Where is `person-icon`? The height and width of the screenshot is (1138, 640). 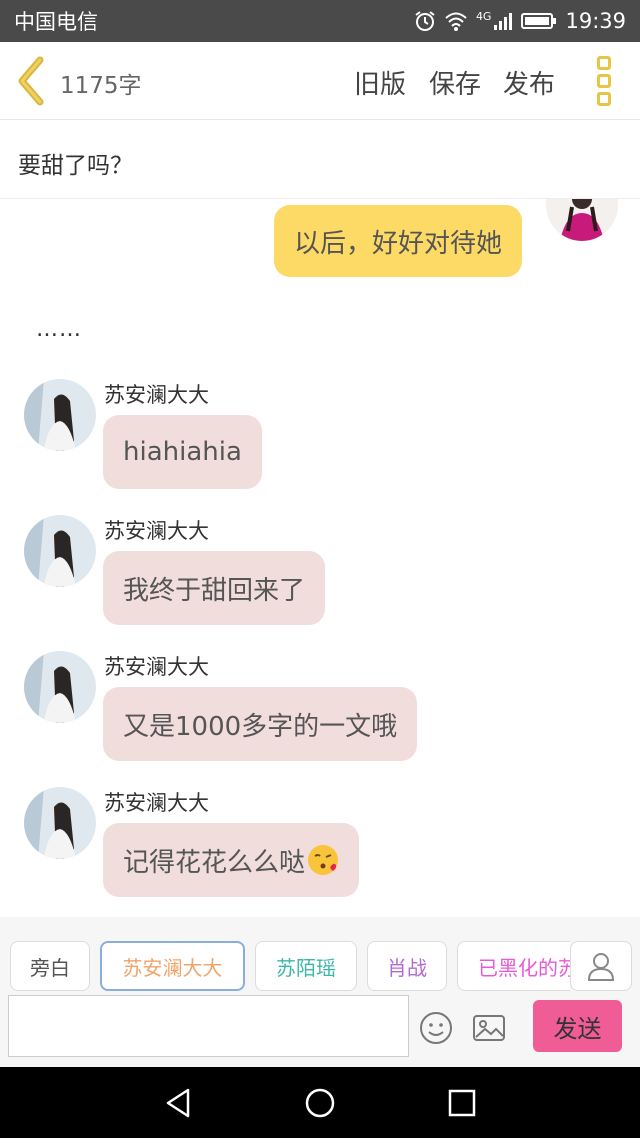
person-icon is located at coordinates (601, 967).